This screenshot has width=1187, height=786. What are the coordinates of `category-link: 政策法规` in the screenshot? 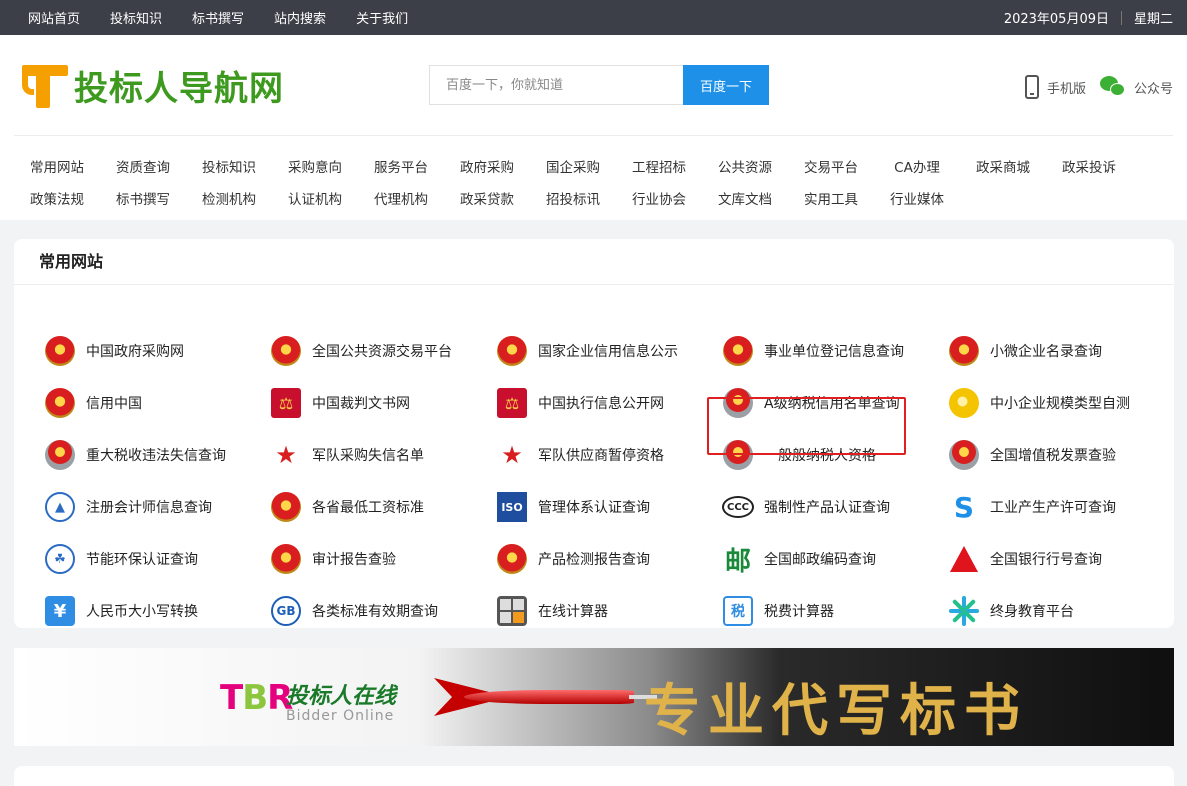 It's located at (57, 198).